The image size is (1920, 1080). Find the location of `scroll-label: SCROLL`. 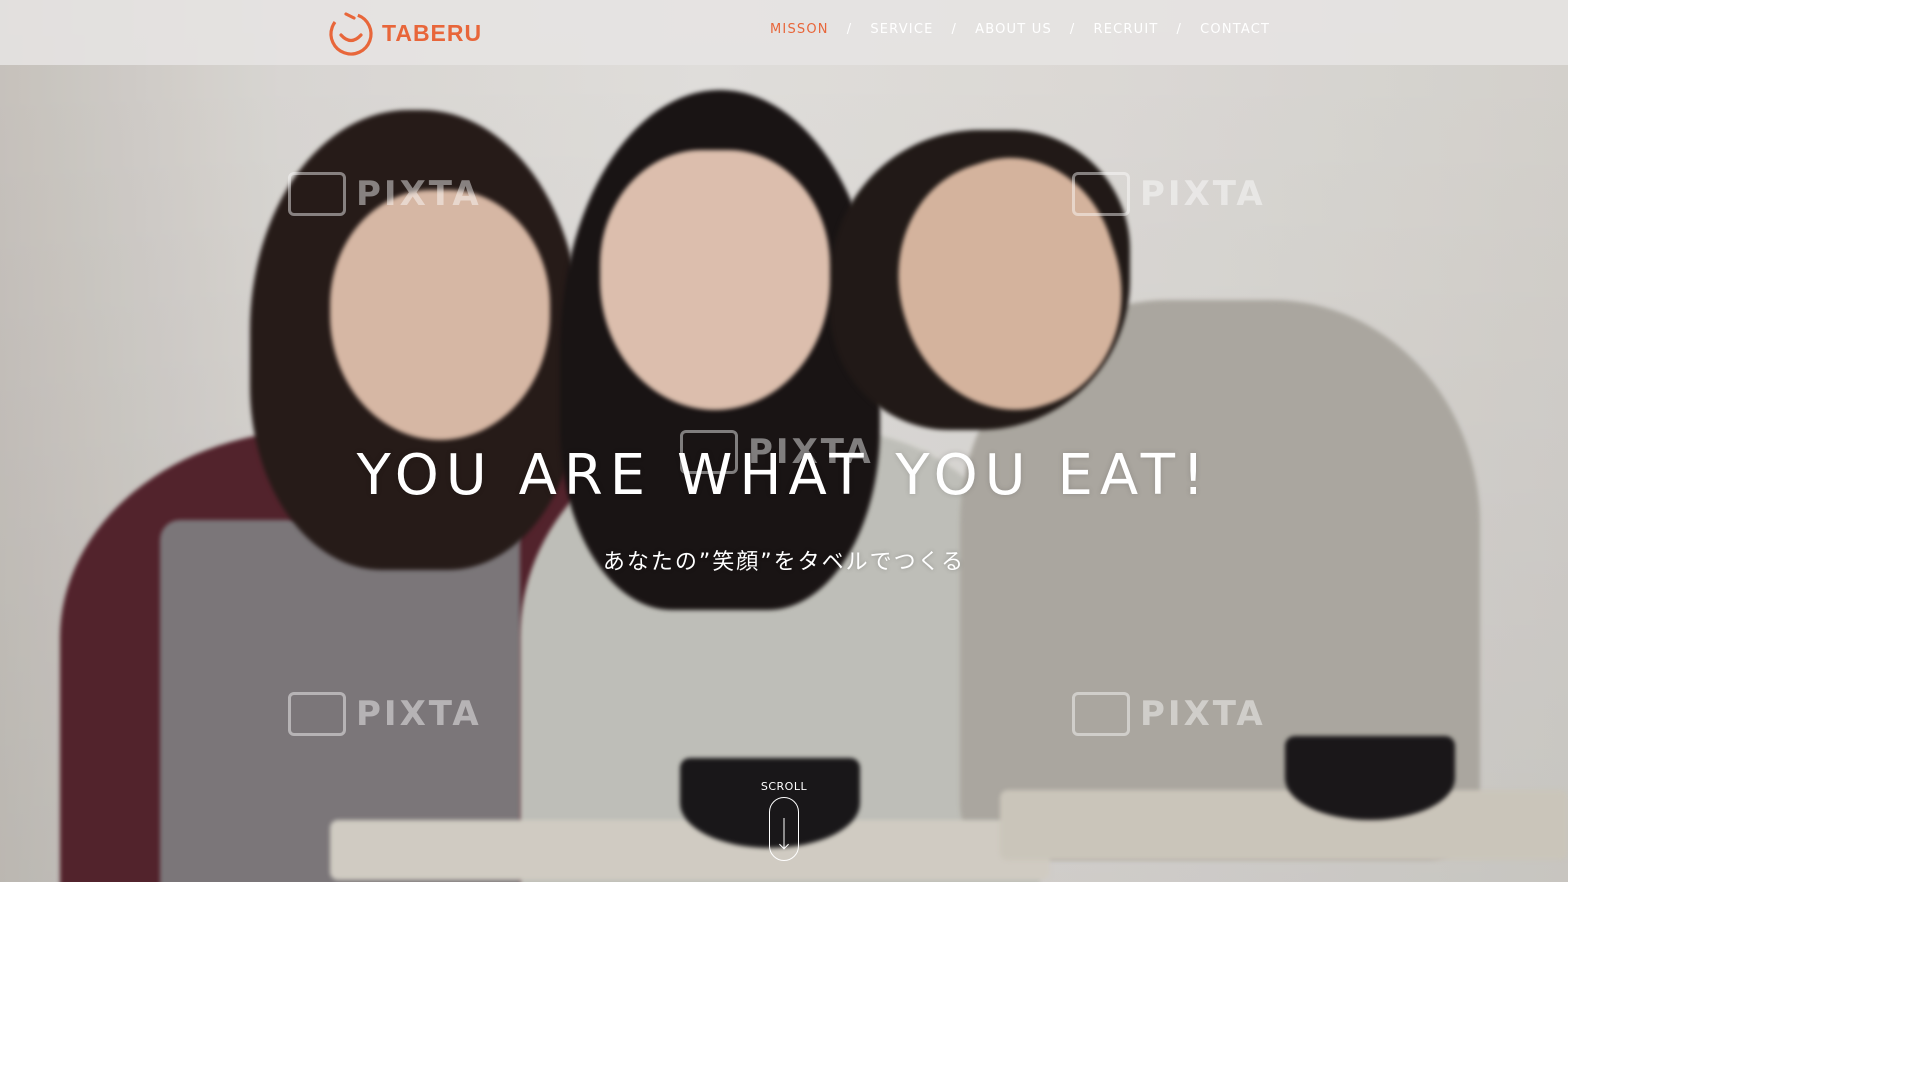

scroll-label: SCROLL is located at coordinates (784, 786).